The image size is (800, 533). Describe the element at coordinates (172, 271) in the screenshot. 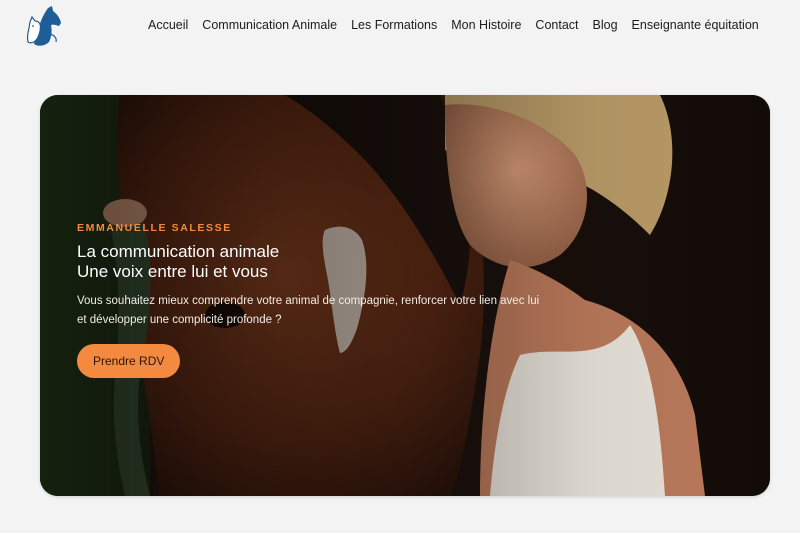

I see `hero-headline-line2: Une voix entre lui et vous` at that location.